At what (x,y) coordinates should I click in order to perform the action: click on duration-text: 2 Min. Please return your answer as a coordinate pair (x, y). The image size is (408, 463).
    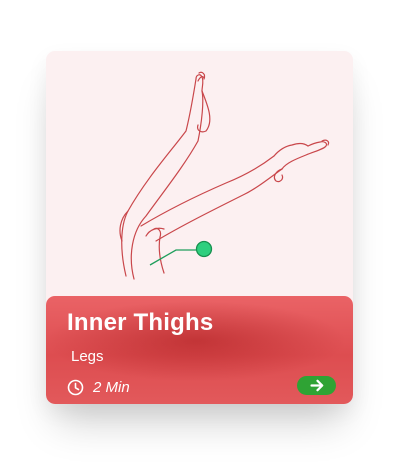
    Looking at the image, I should click on (111, 387).